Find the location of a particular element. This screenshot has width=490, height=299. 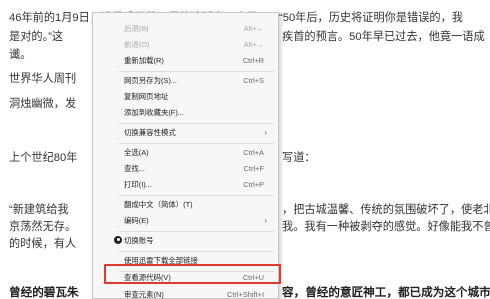

menu-item-translate: 翻成中文（简体）(T) is located at coordinates (185, 204).